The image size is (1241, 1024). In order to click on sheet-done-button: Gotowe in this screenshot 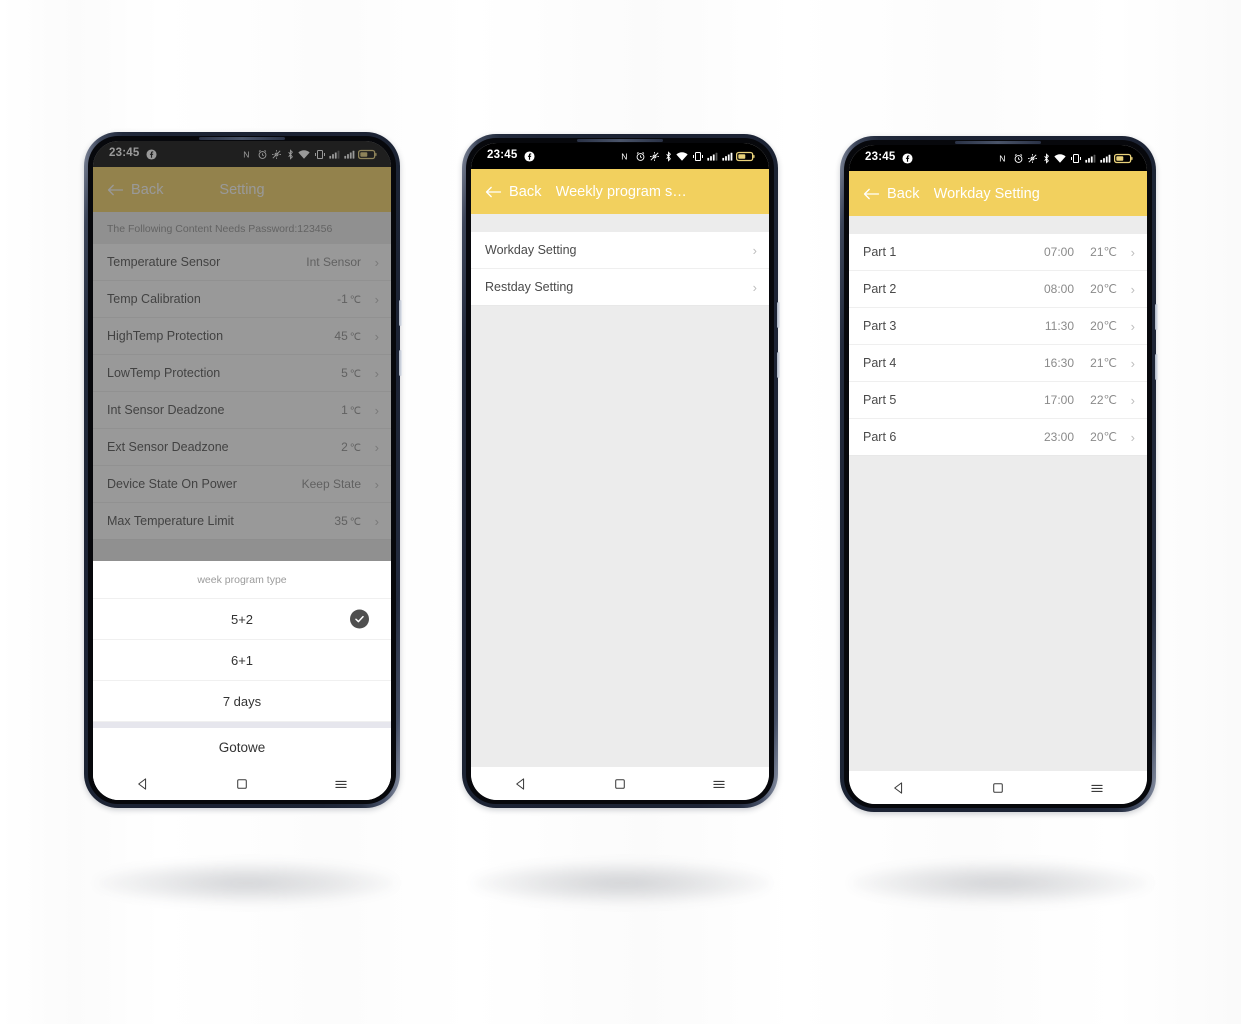, I will do `click(242, 747)`.